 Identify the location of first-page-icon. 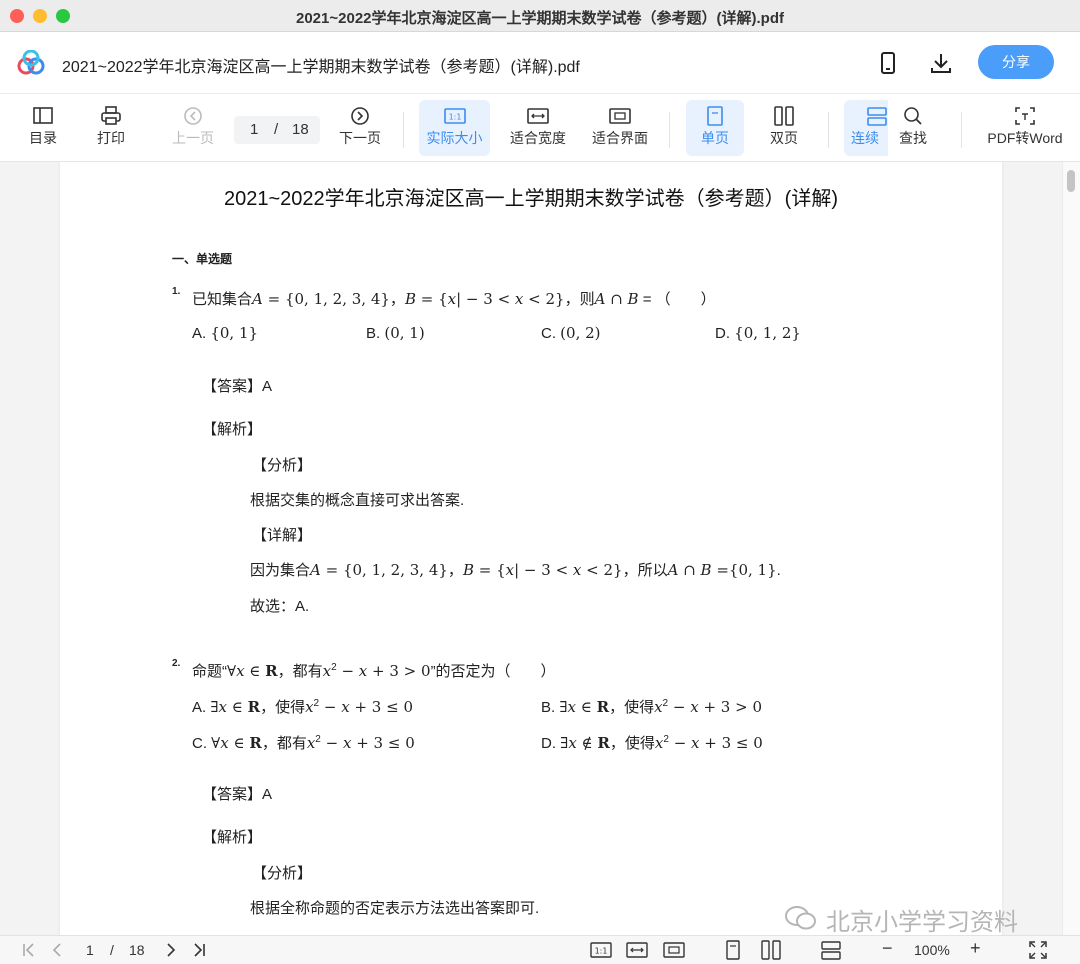
(29, 950).